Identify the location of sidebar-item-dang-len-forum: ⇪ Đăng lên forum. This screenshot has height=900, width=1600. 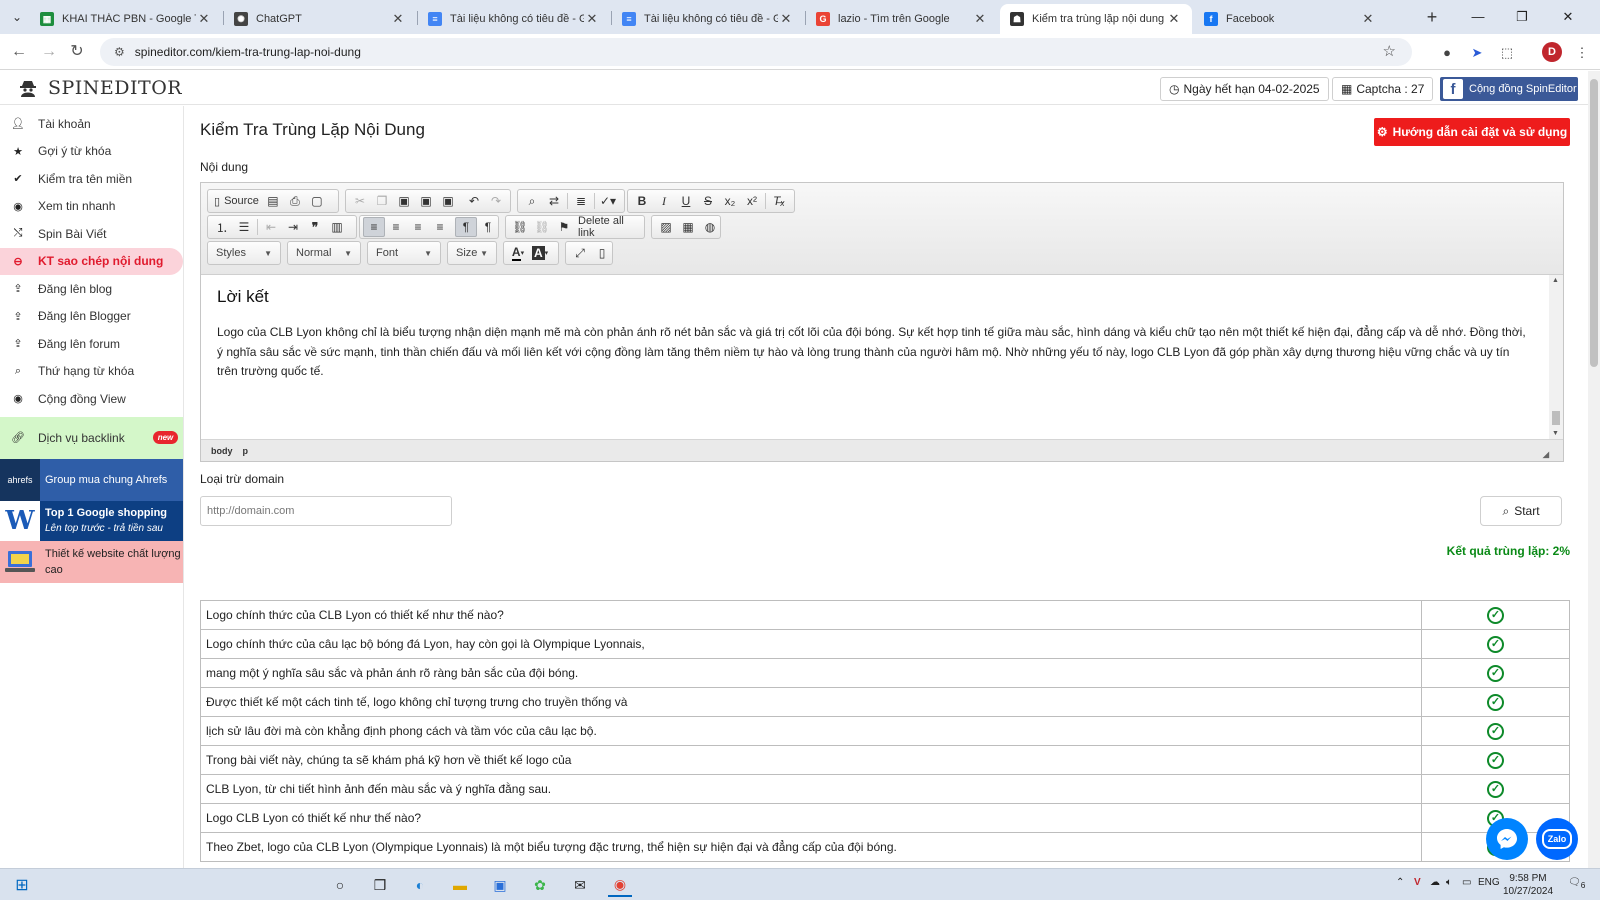
(91, 344).